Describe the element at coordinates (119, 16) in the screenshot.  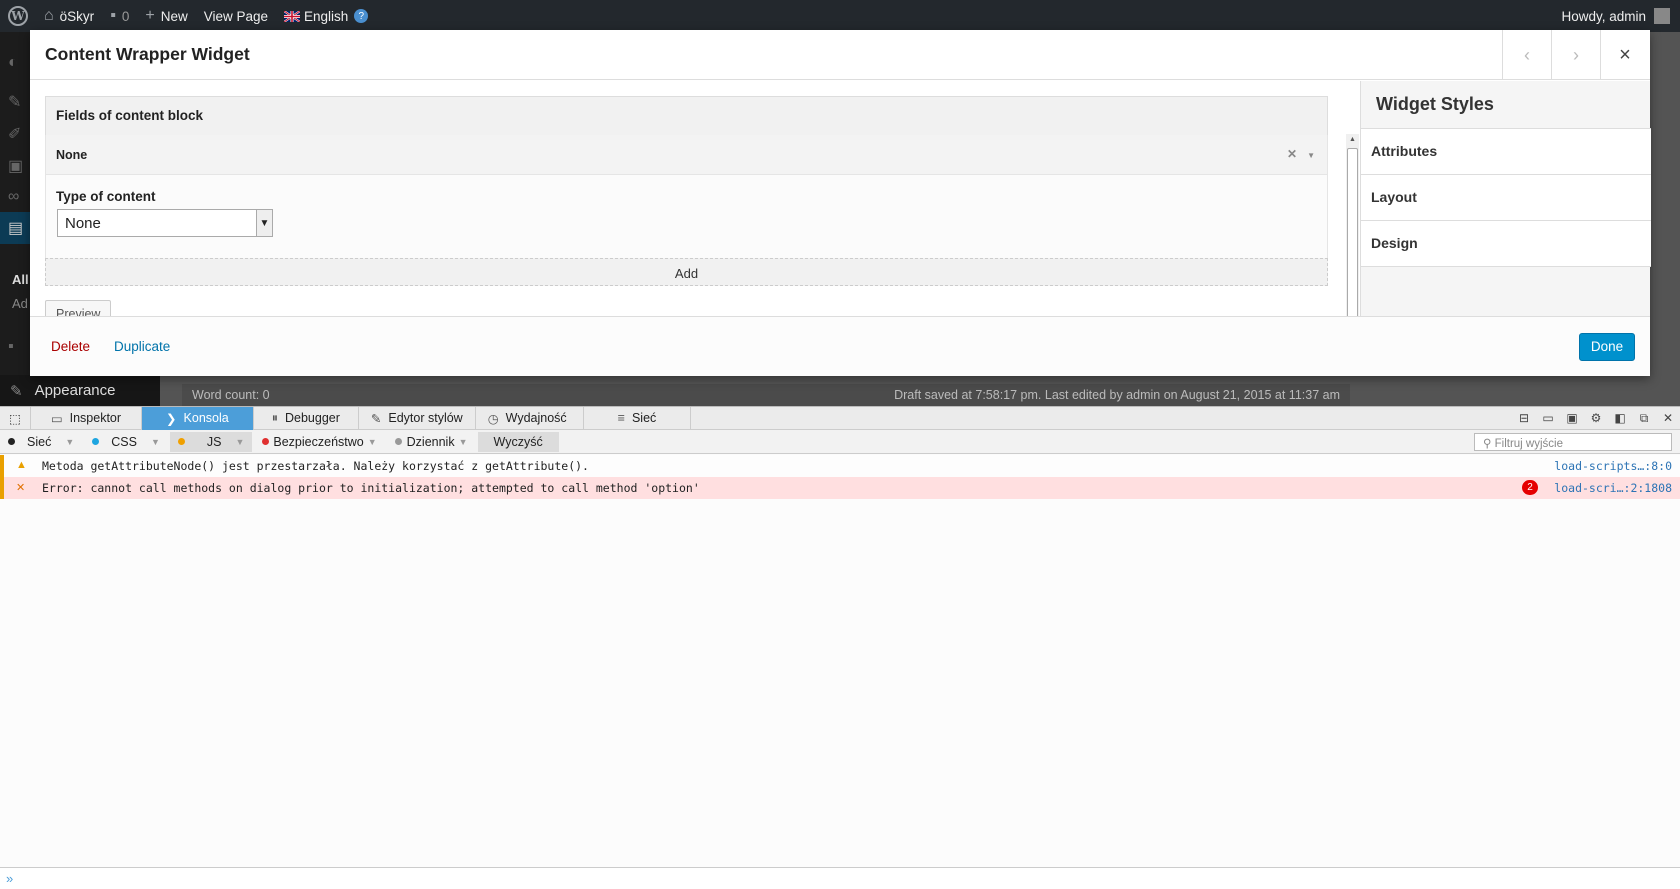
I see `comments-link: ▪ 0` at that location.